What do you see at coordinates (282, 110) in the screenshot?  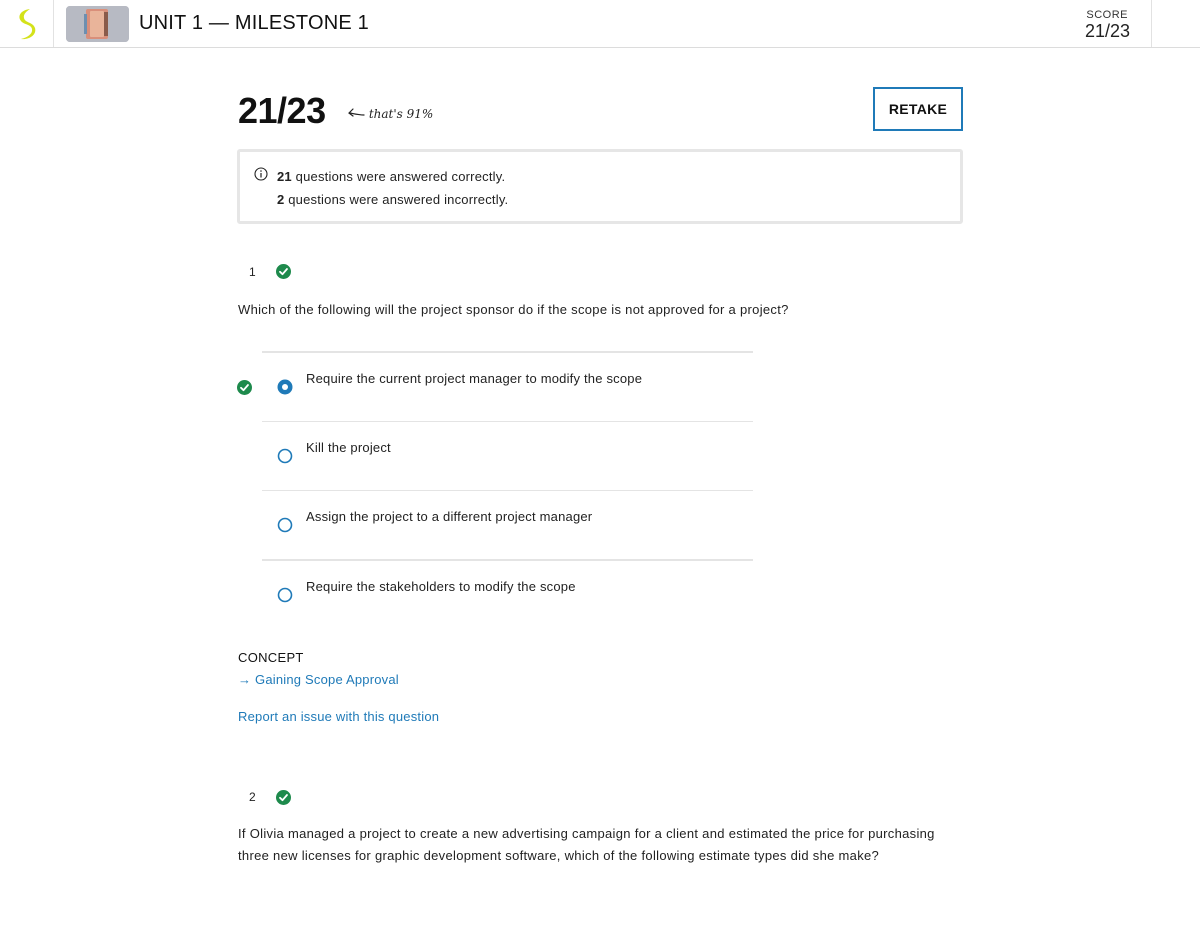 I see `result-score: 21/23` at bounding box center [282, 110].